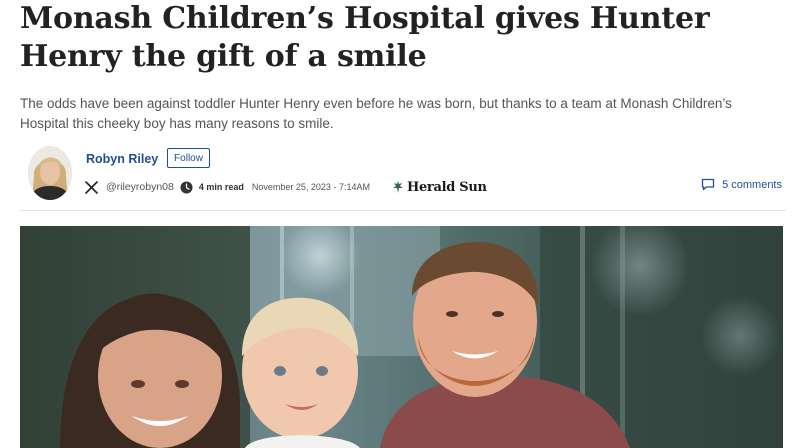 The image size is (796, 448). I want to click on read-time: 4 min read, so click(221, 187).